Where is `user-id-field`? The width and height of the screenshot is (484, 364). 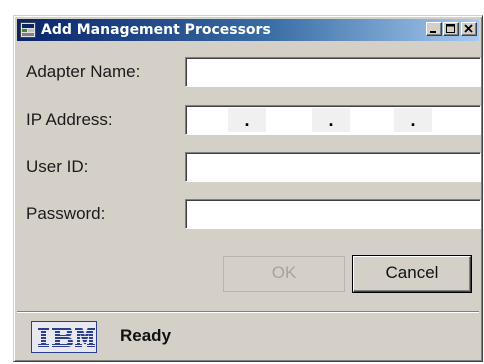
user-id-field is located at coordinates (333, 167).